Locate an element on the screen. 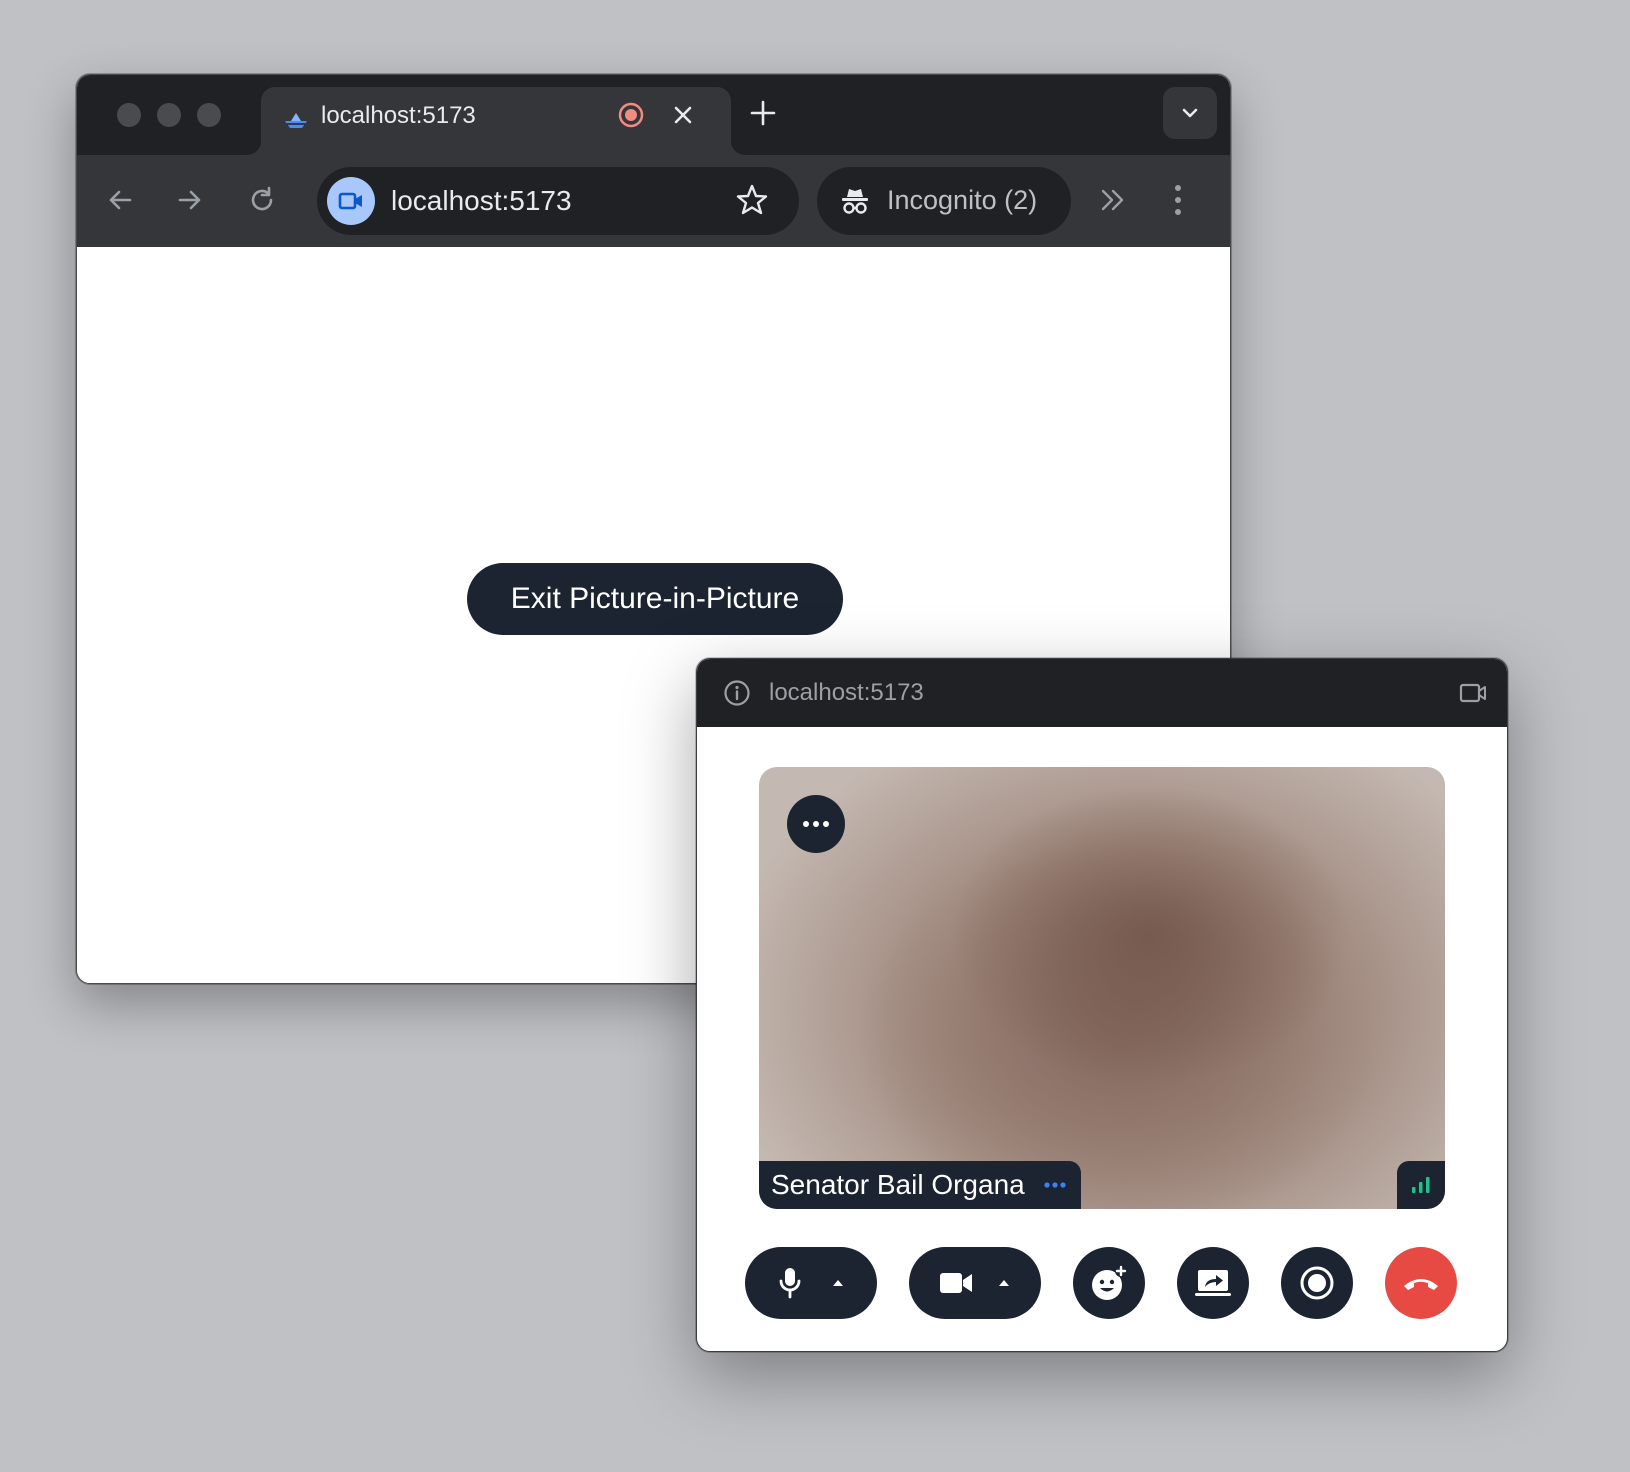 This screenshot has width=1630, height=1472. incognito-button: Incognito (2) is located at coordinates (944, 201).